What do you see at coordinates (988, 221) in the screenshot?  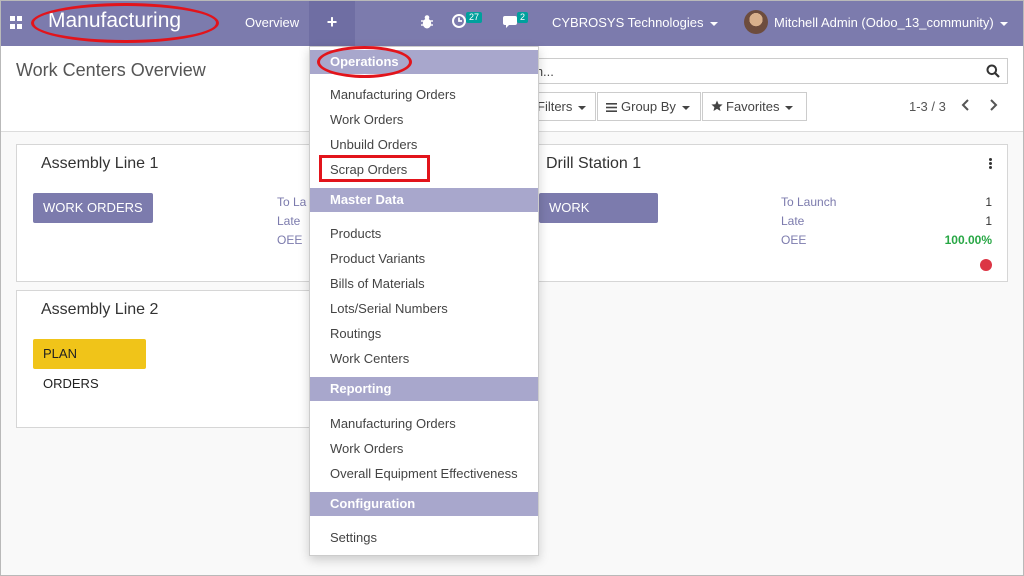 I see `stat-value-late: 1` at bounding box center [988, 221].